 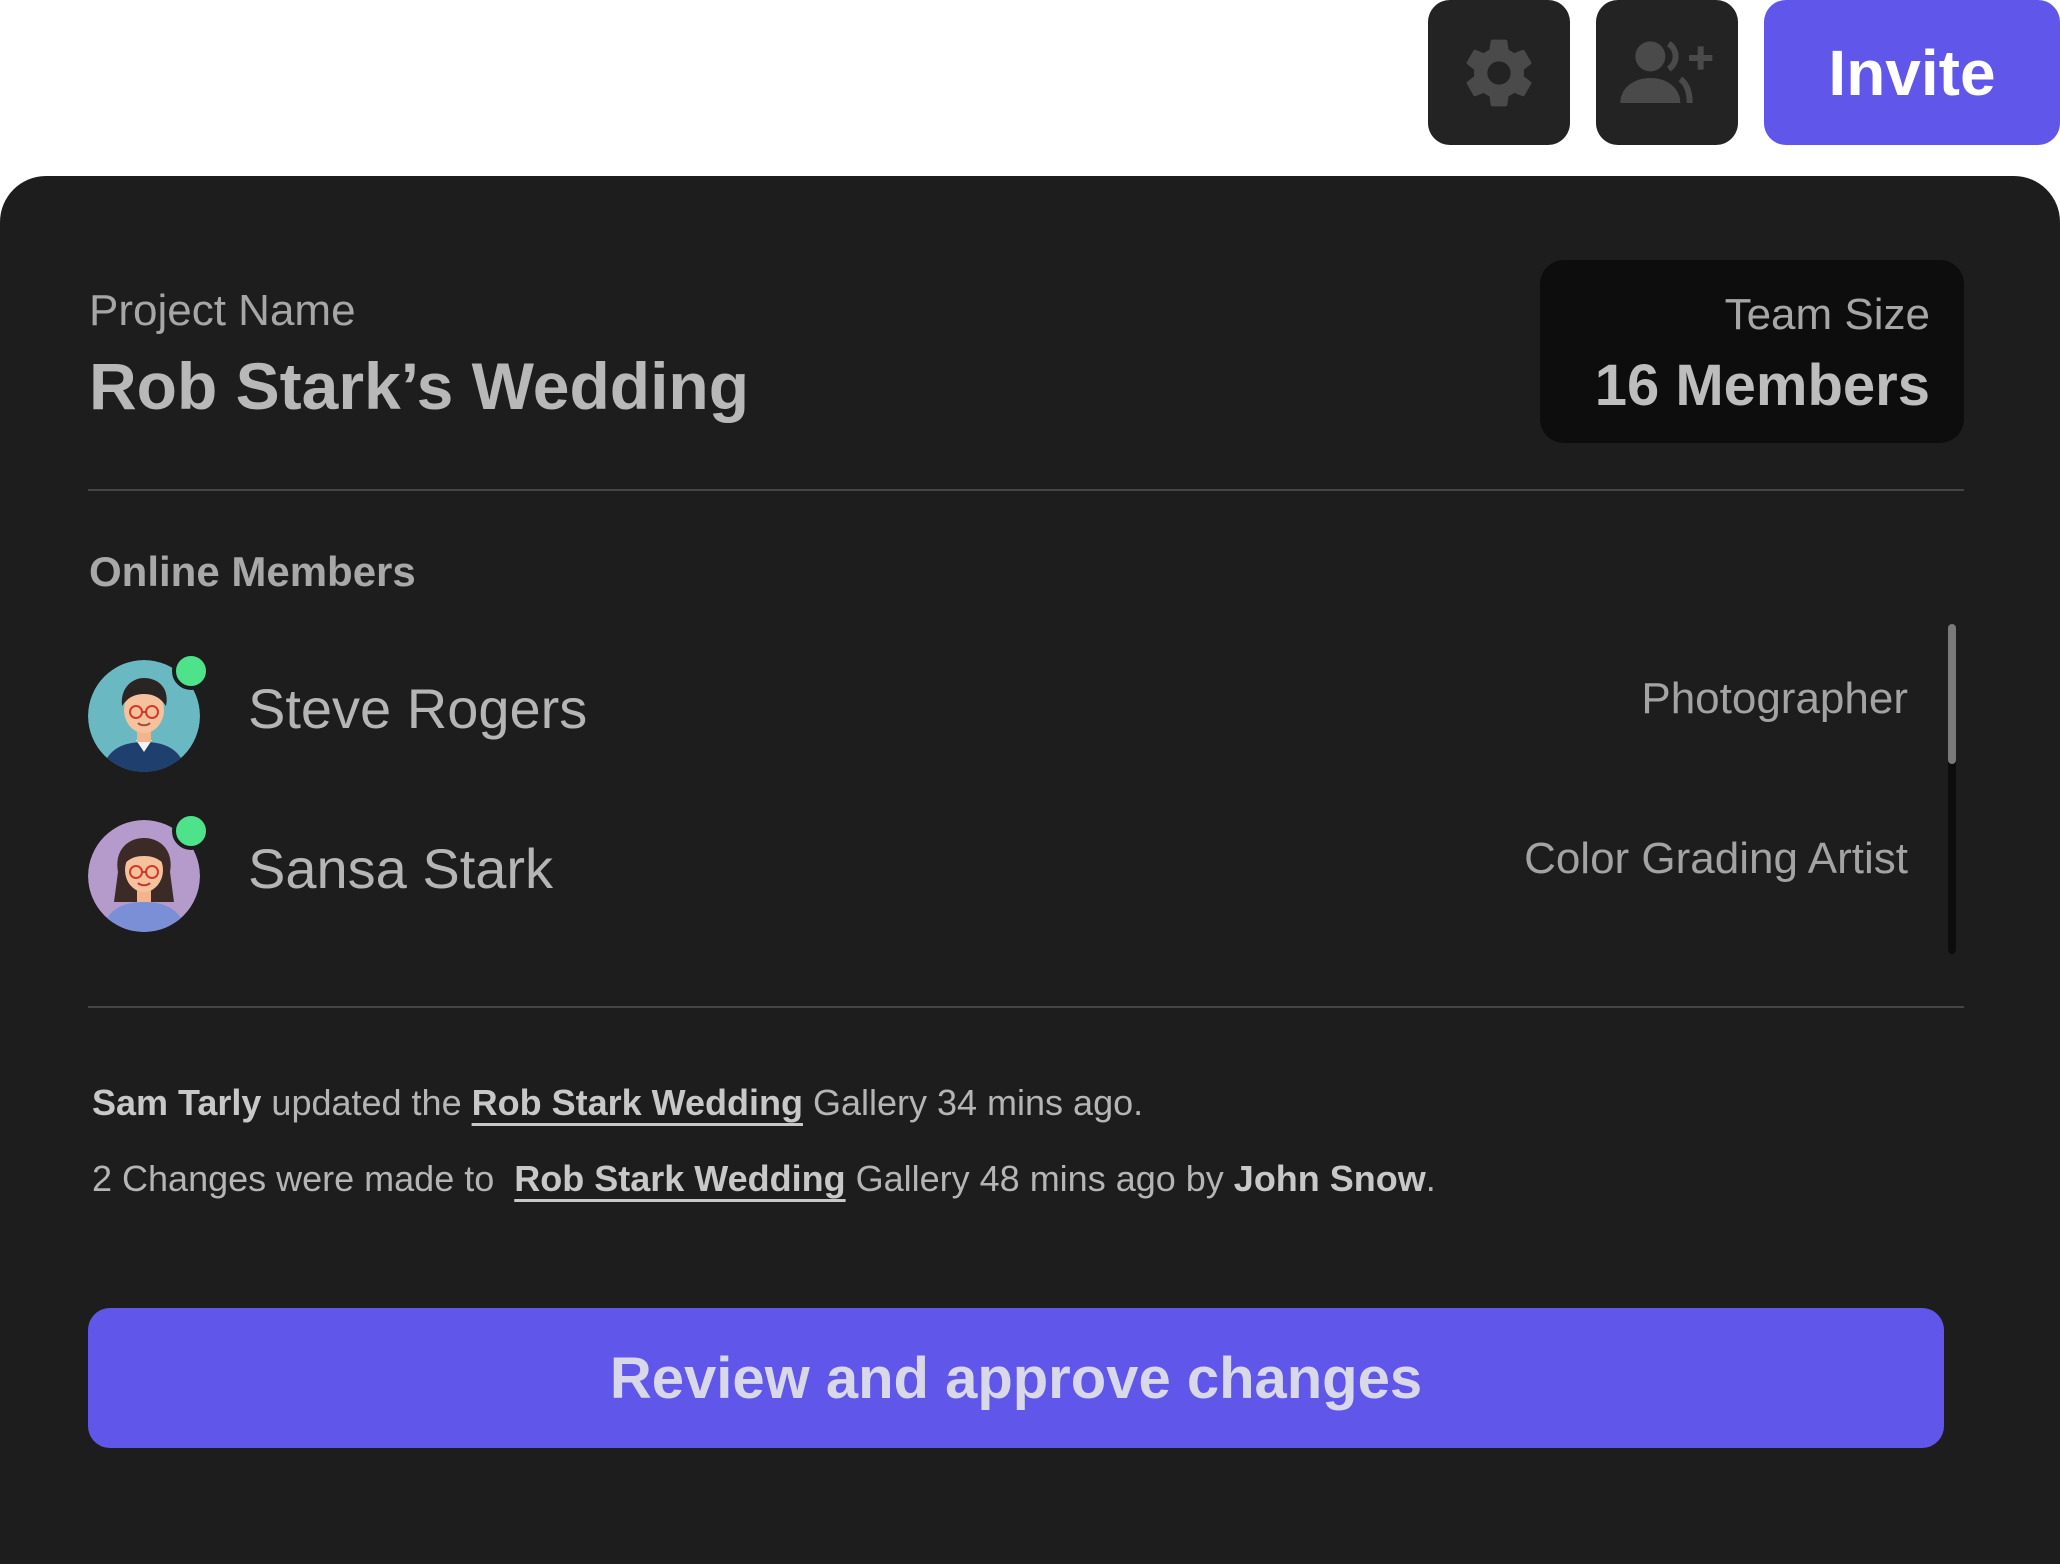 What do you see at coordinates (401, 868) in the screenshot?
I see `member-name: Sansa Stark` at bounding box center [401, 868].